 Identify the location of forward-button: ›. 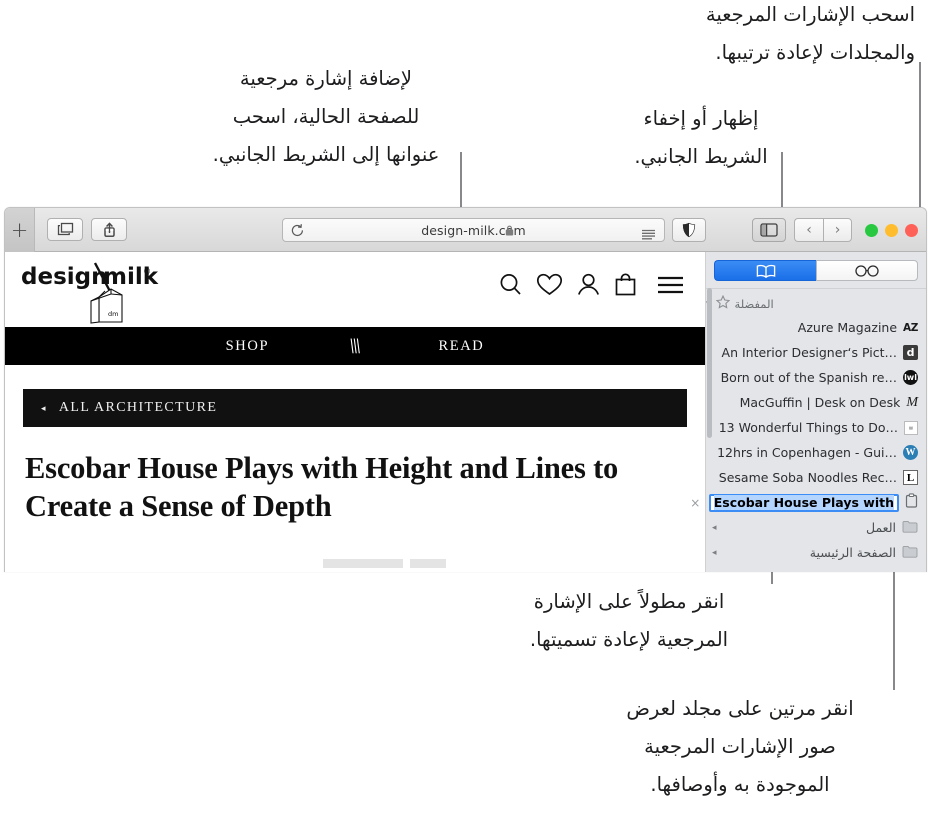
(837, 230).